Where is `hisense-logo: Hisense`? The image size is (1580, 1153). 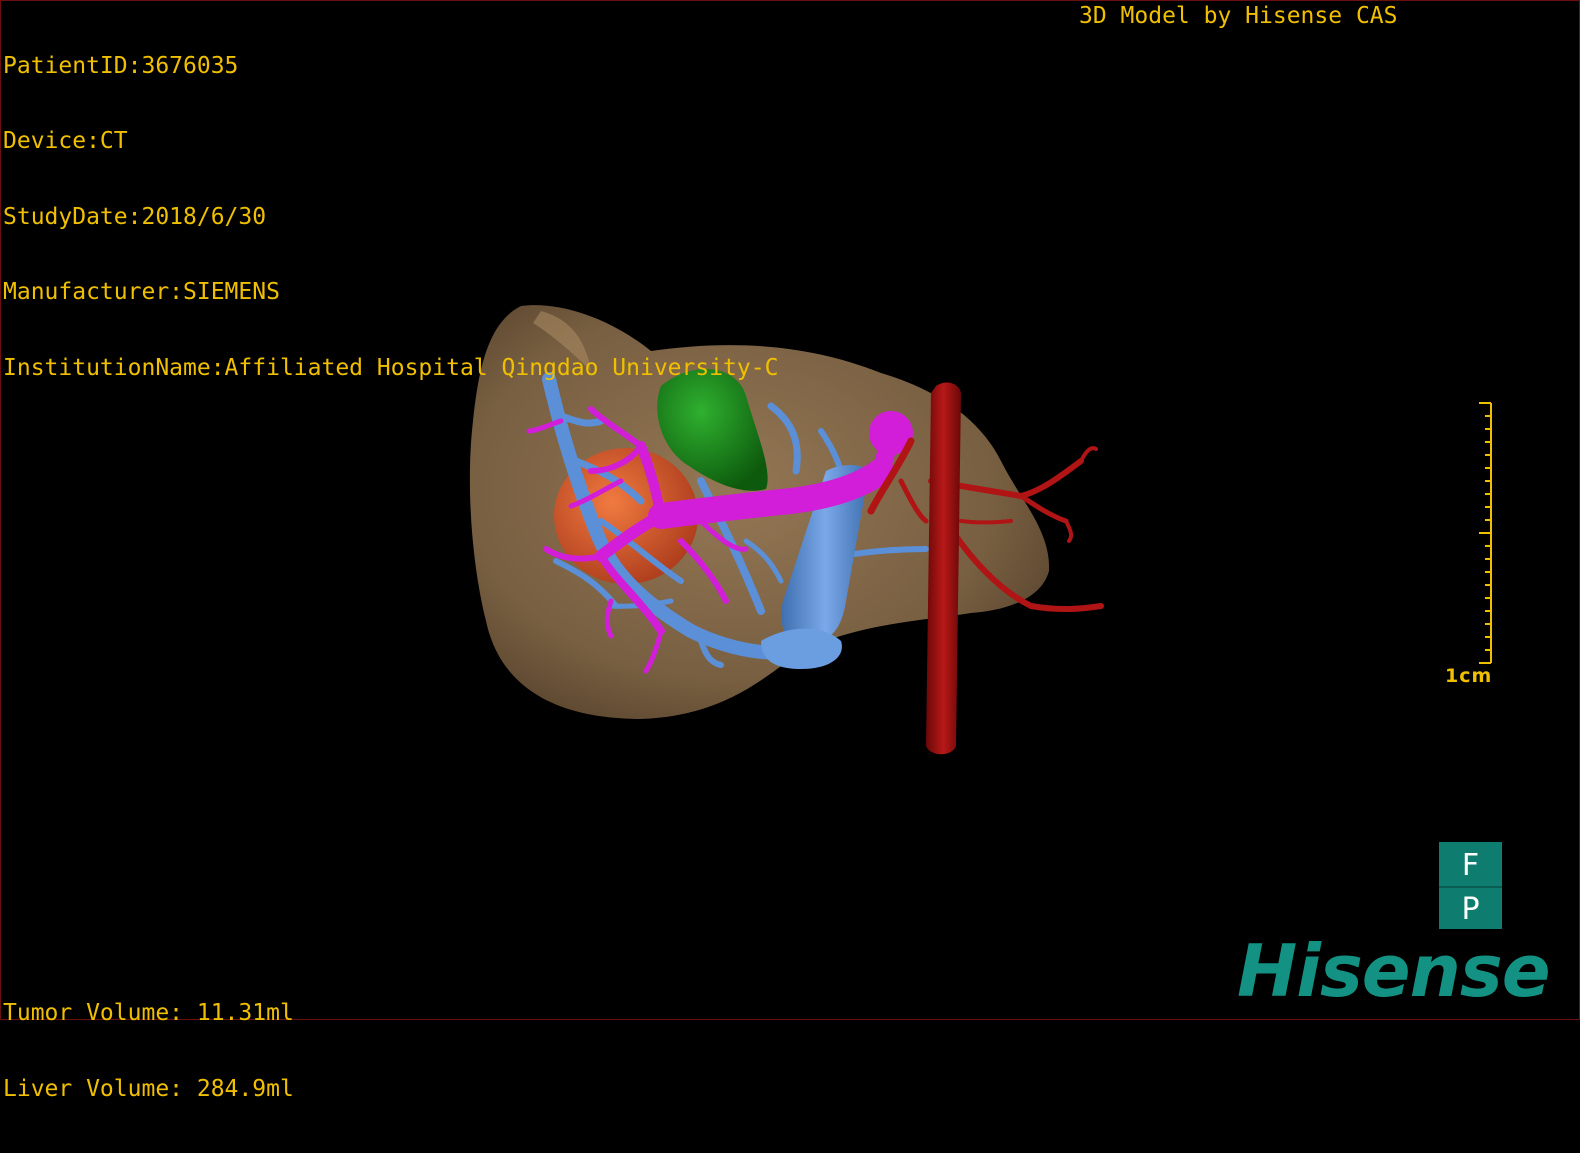
hisense-logo: Hisense is located at coordinates (1394, 971).